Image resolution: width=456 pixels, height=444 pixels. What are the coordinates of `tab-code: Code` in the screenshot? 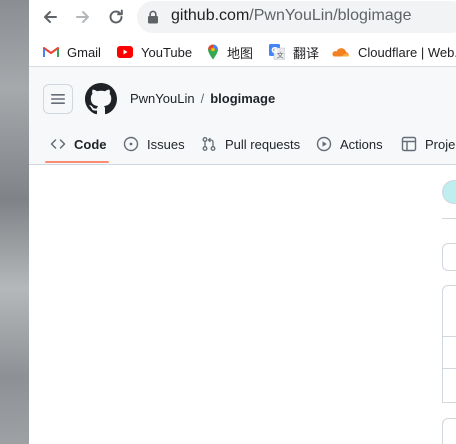 It's located at (78, 144).